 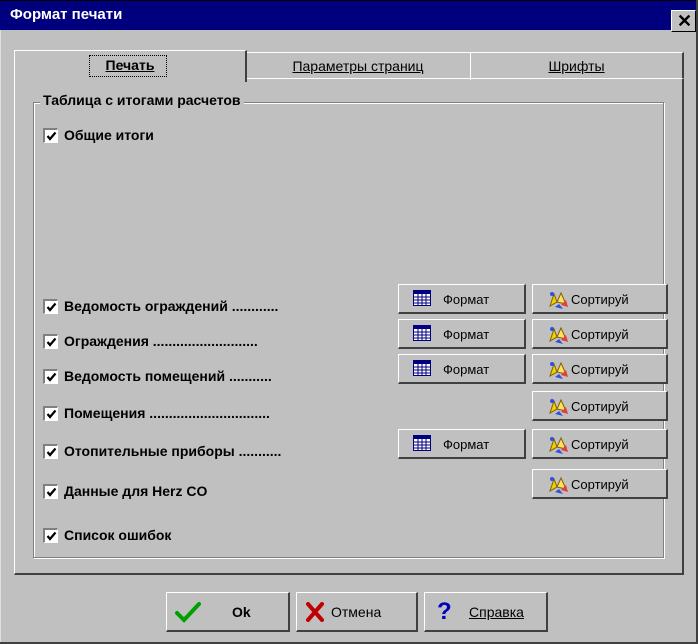 What do you see at coordinates (109, 135) in the screenshot?
I see `summary-label: Общие итоги` at bounding box center [109, 135].